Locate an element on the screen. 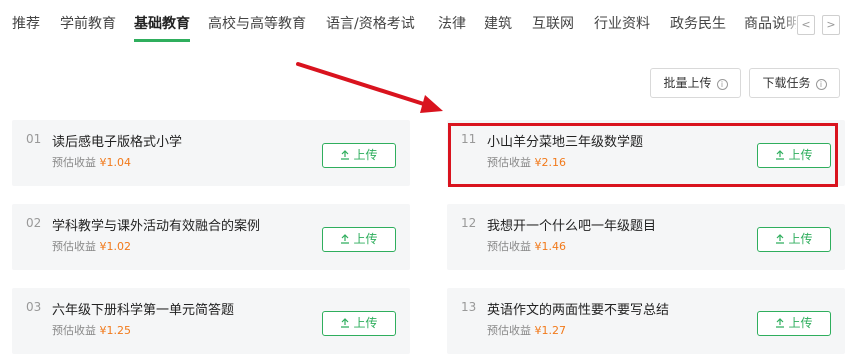 The width and height of the screenshot is (854, 360). tab-internet: 互联网 is located at coordinates (553, 24).